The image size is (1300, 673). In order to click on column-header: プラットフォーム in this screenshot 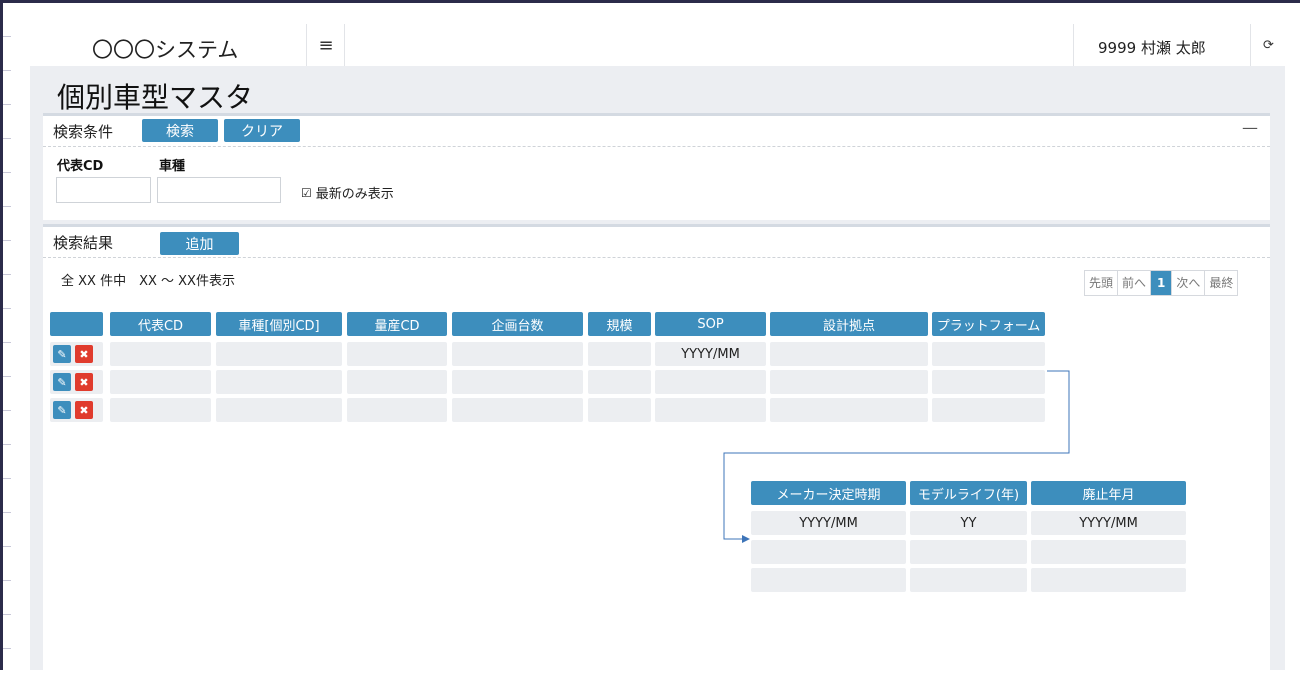, I will do `click(988, 324)`.